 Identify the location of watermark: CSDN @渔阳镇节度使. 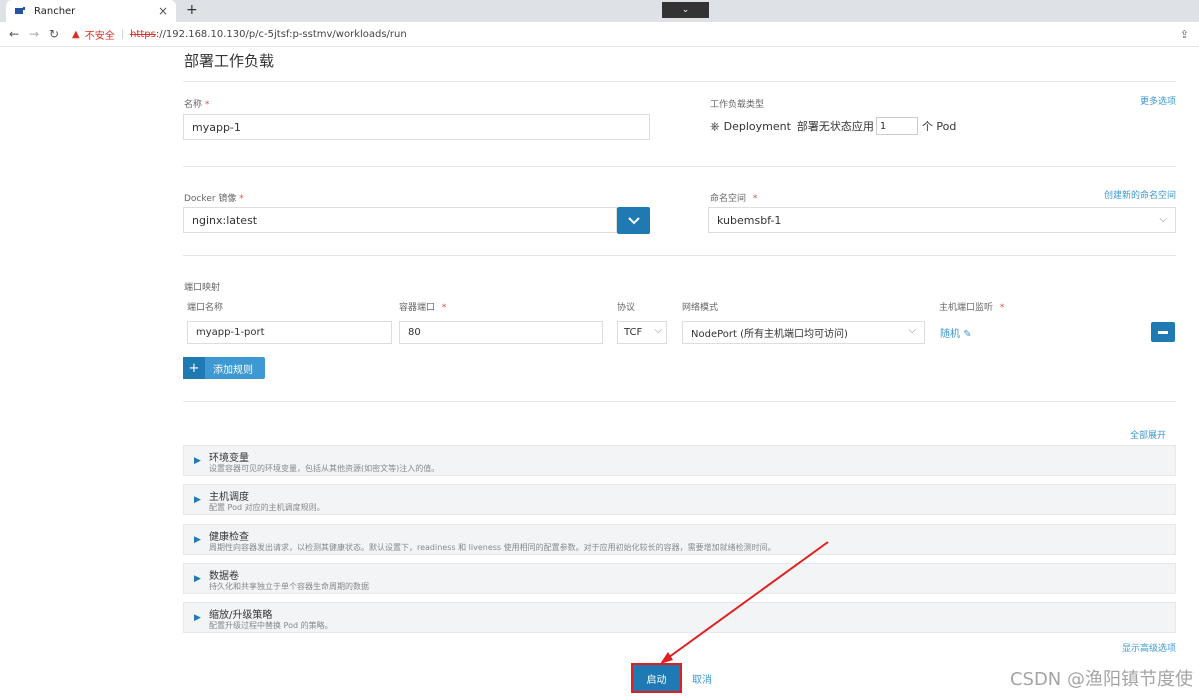
(1101, 679).